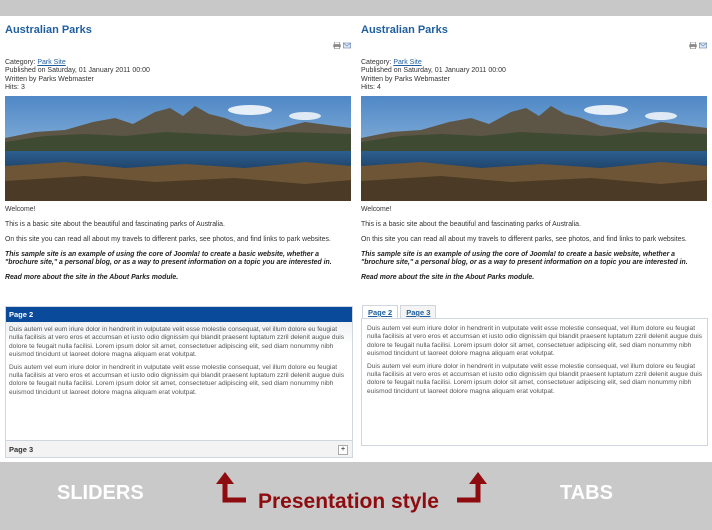 Image resolution: width=712 pixels, height=530 pixels. I want to click on slider-header-label: Page 3, so click(21, 449).